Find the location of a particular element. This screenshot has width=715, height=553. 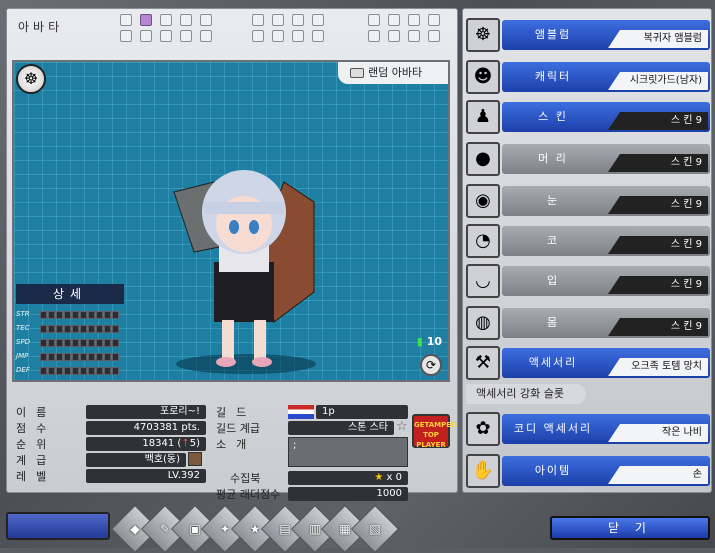

stat-row: DEF is located at coordinates (70, 371).